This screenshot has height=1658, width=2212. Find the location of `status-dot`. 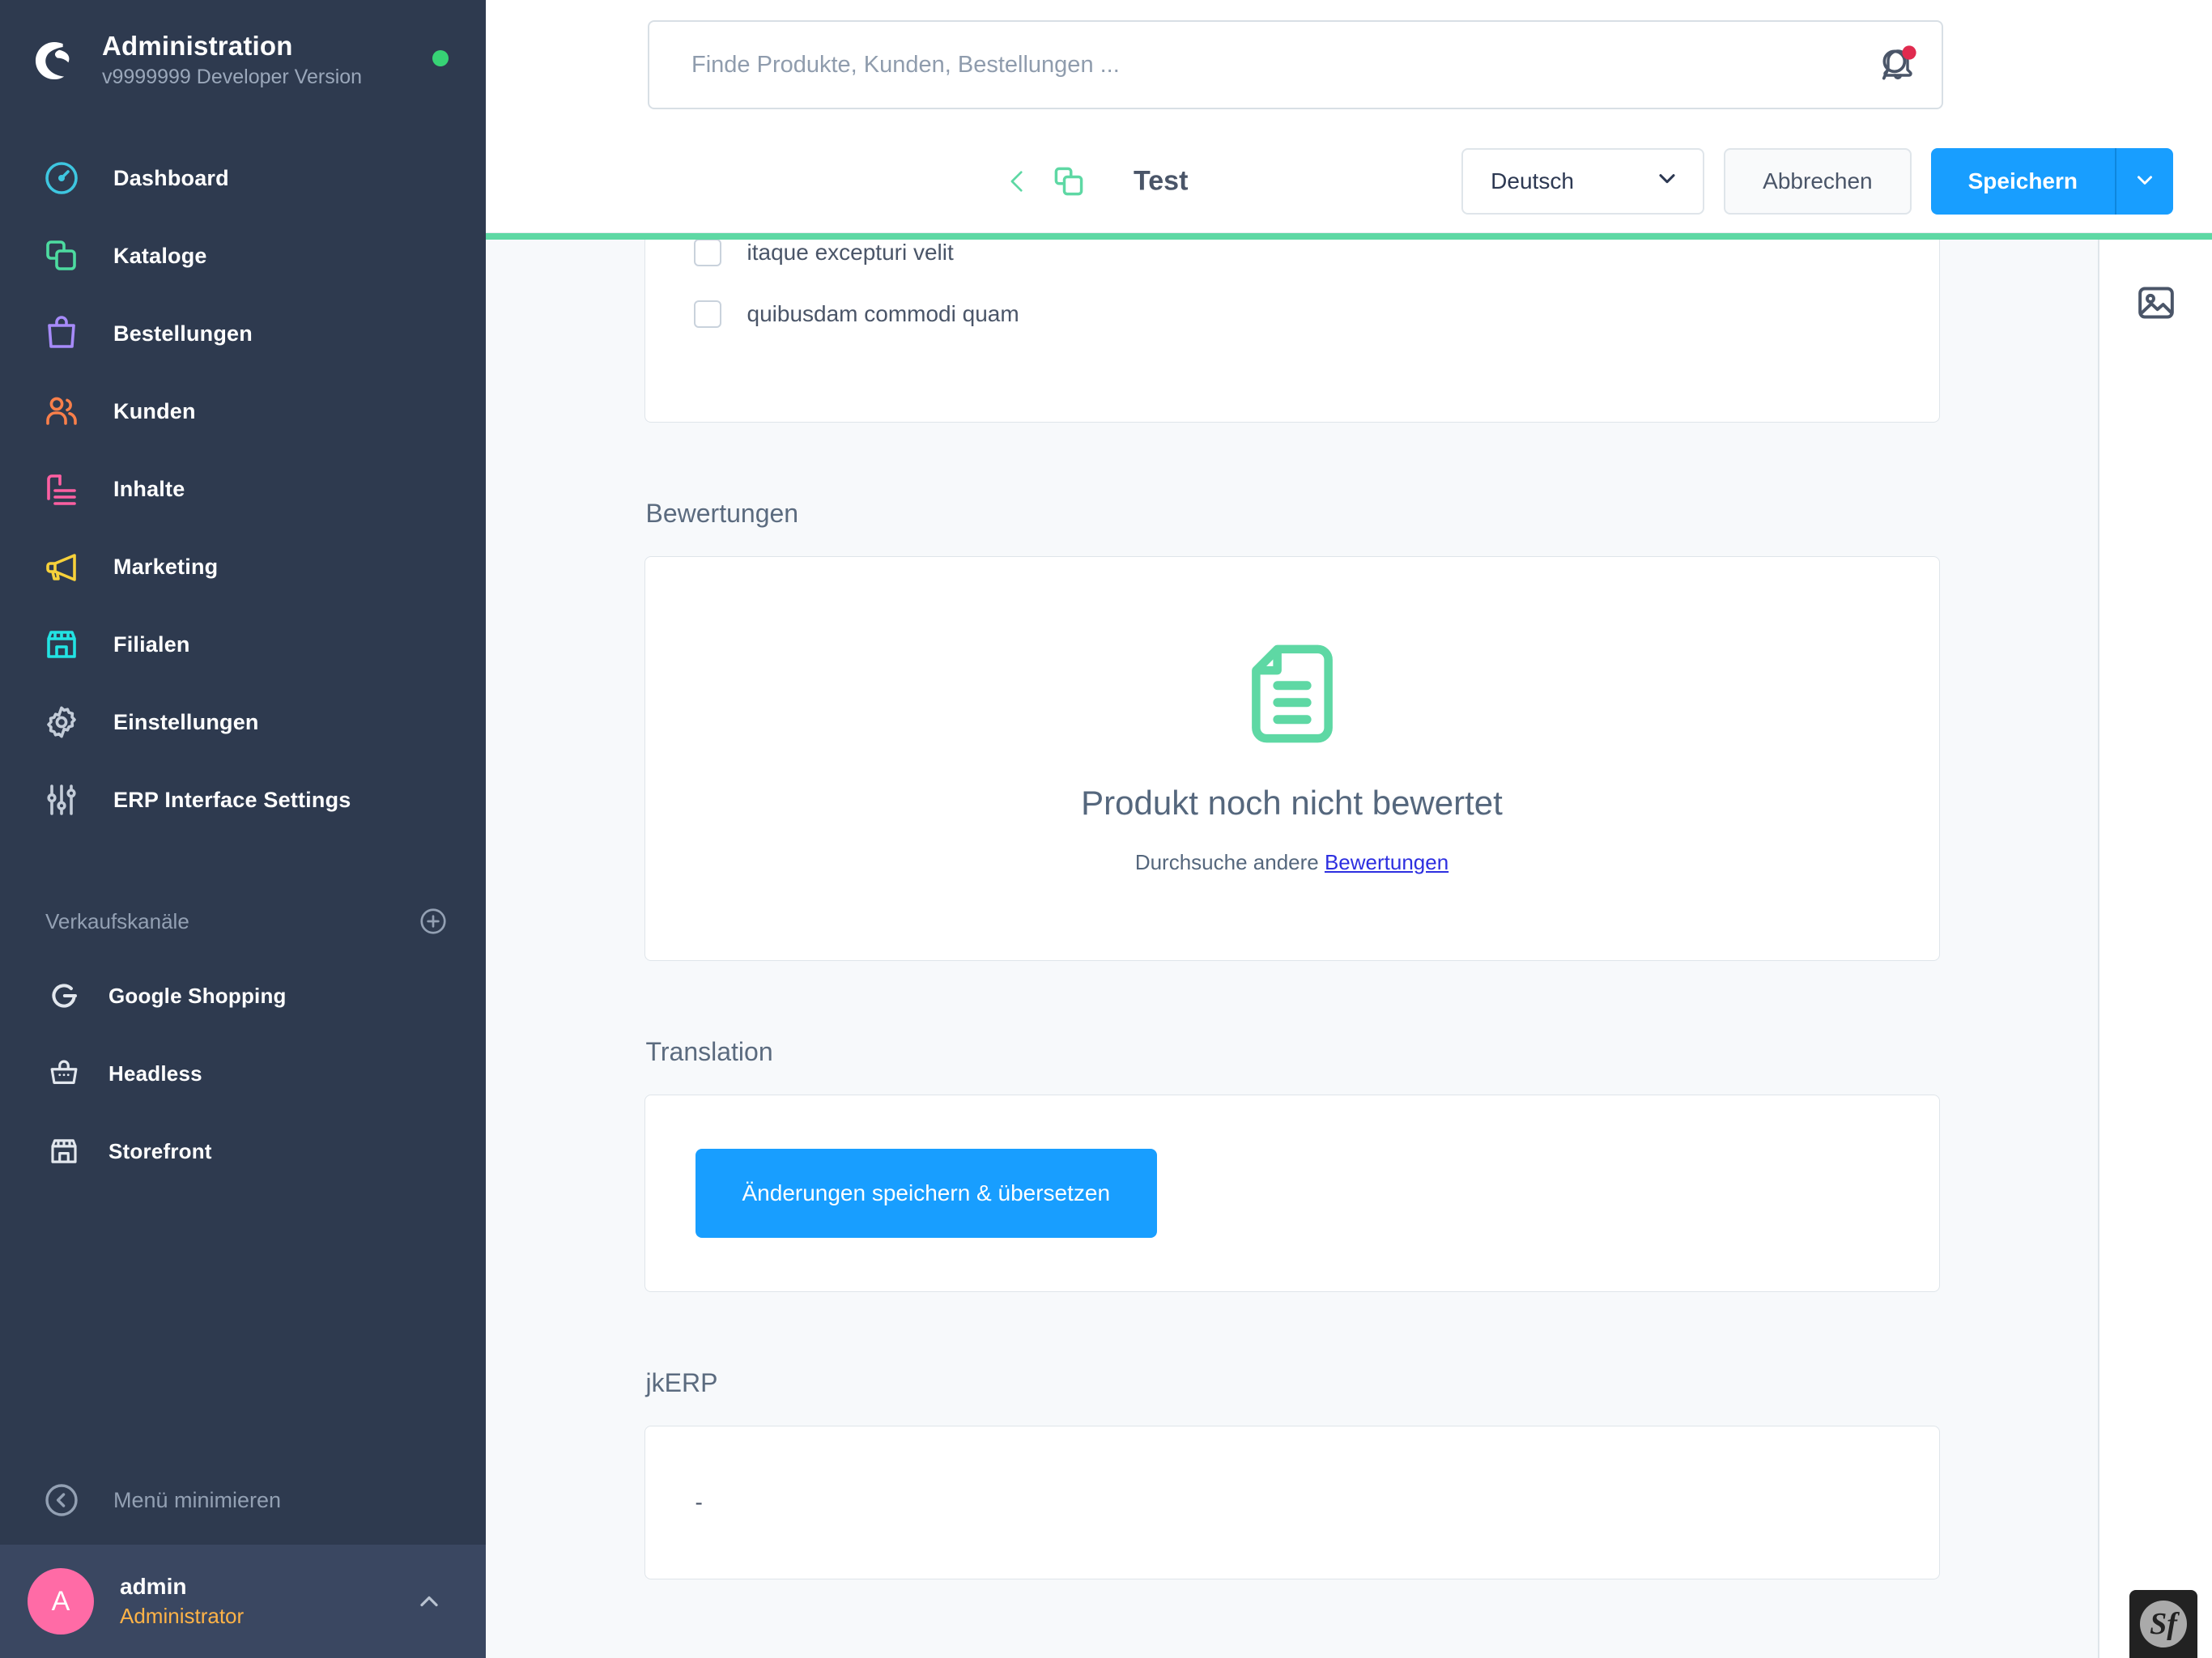

status-dot is located at coordinates (441, 58).